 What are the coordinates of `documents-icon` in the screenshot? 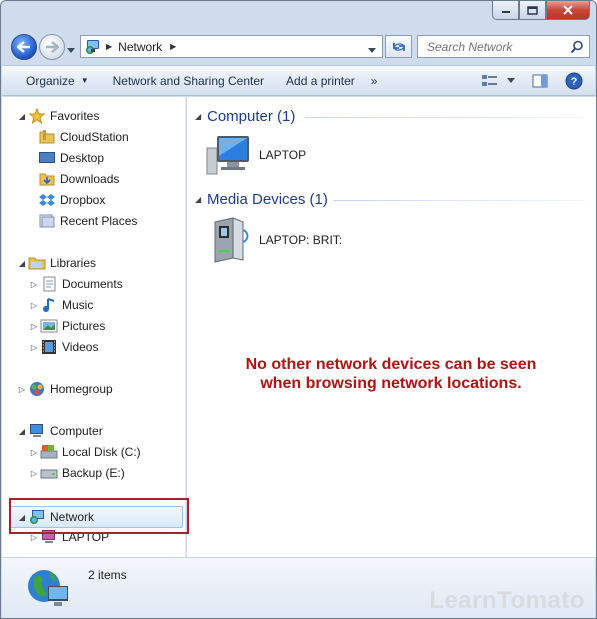 It's located at (49, 284).